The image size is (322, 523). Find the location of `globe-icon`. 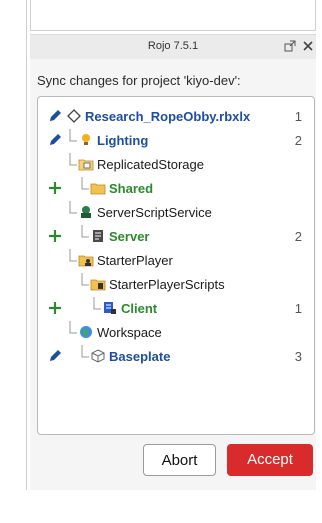

globe-icon is located at coordinates (86, 332).